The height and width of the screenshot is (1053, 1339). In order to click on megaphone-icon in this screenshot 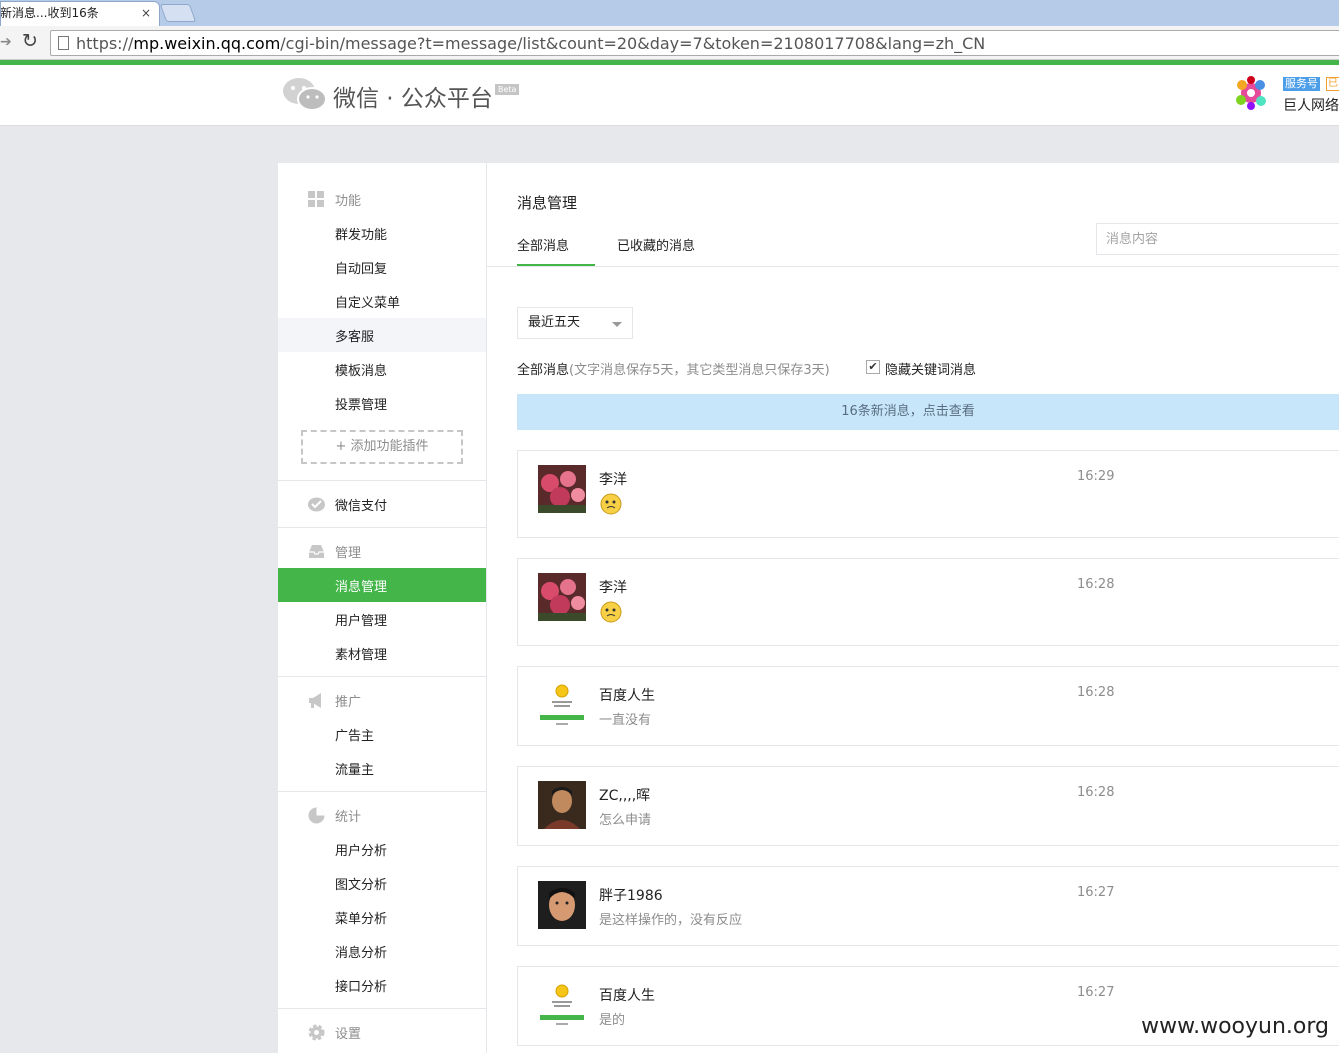, I will do `click(315, 700)`.